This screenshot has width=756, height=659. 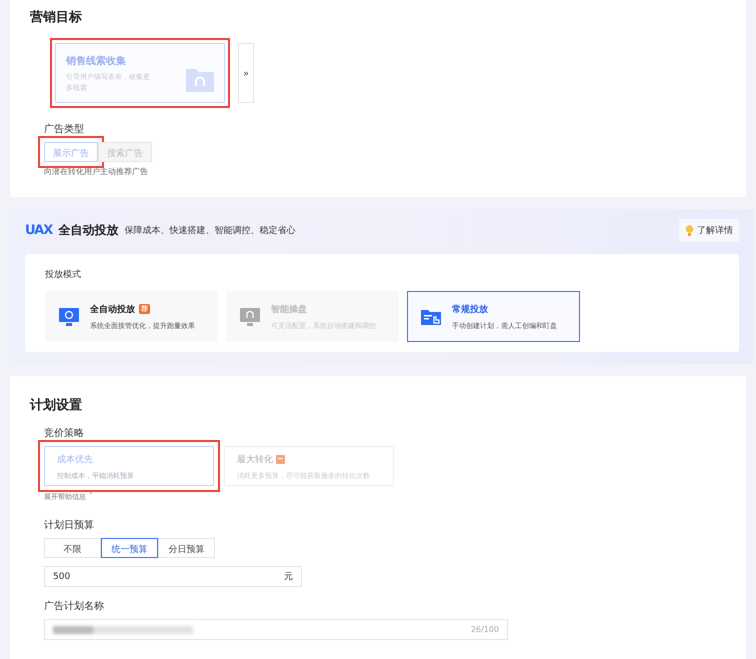 I want to click on field-label: 广告类型, so click(x=64, y=129).